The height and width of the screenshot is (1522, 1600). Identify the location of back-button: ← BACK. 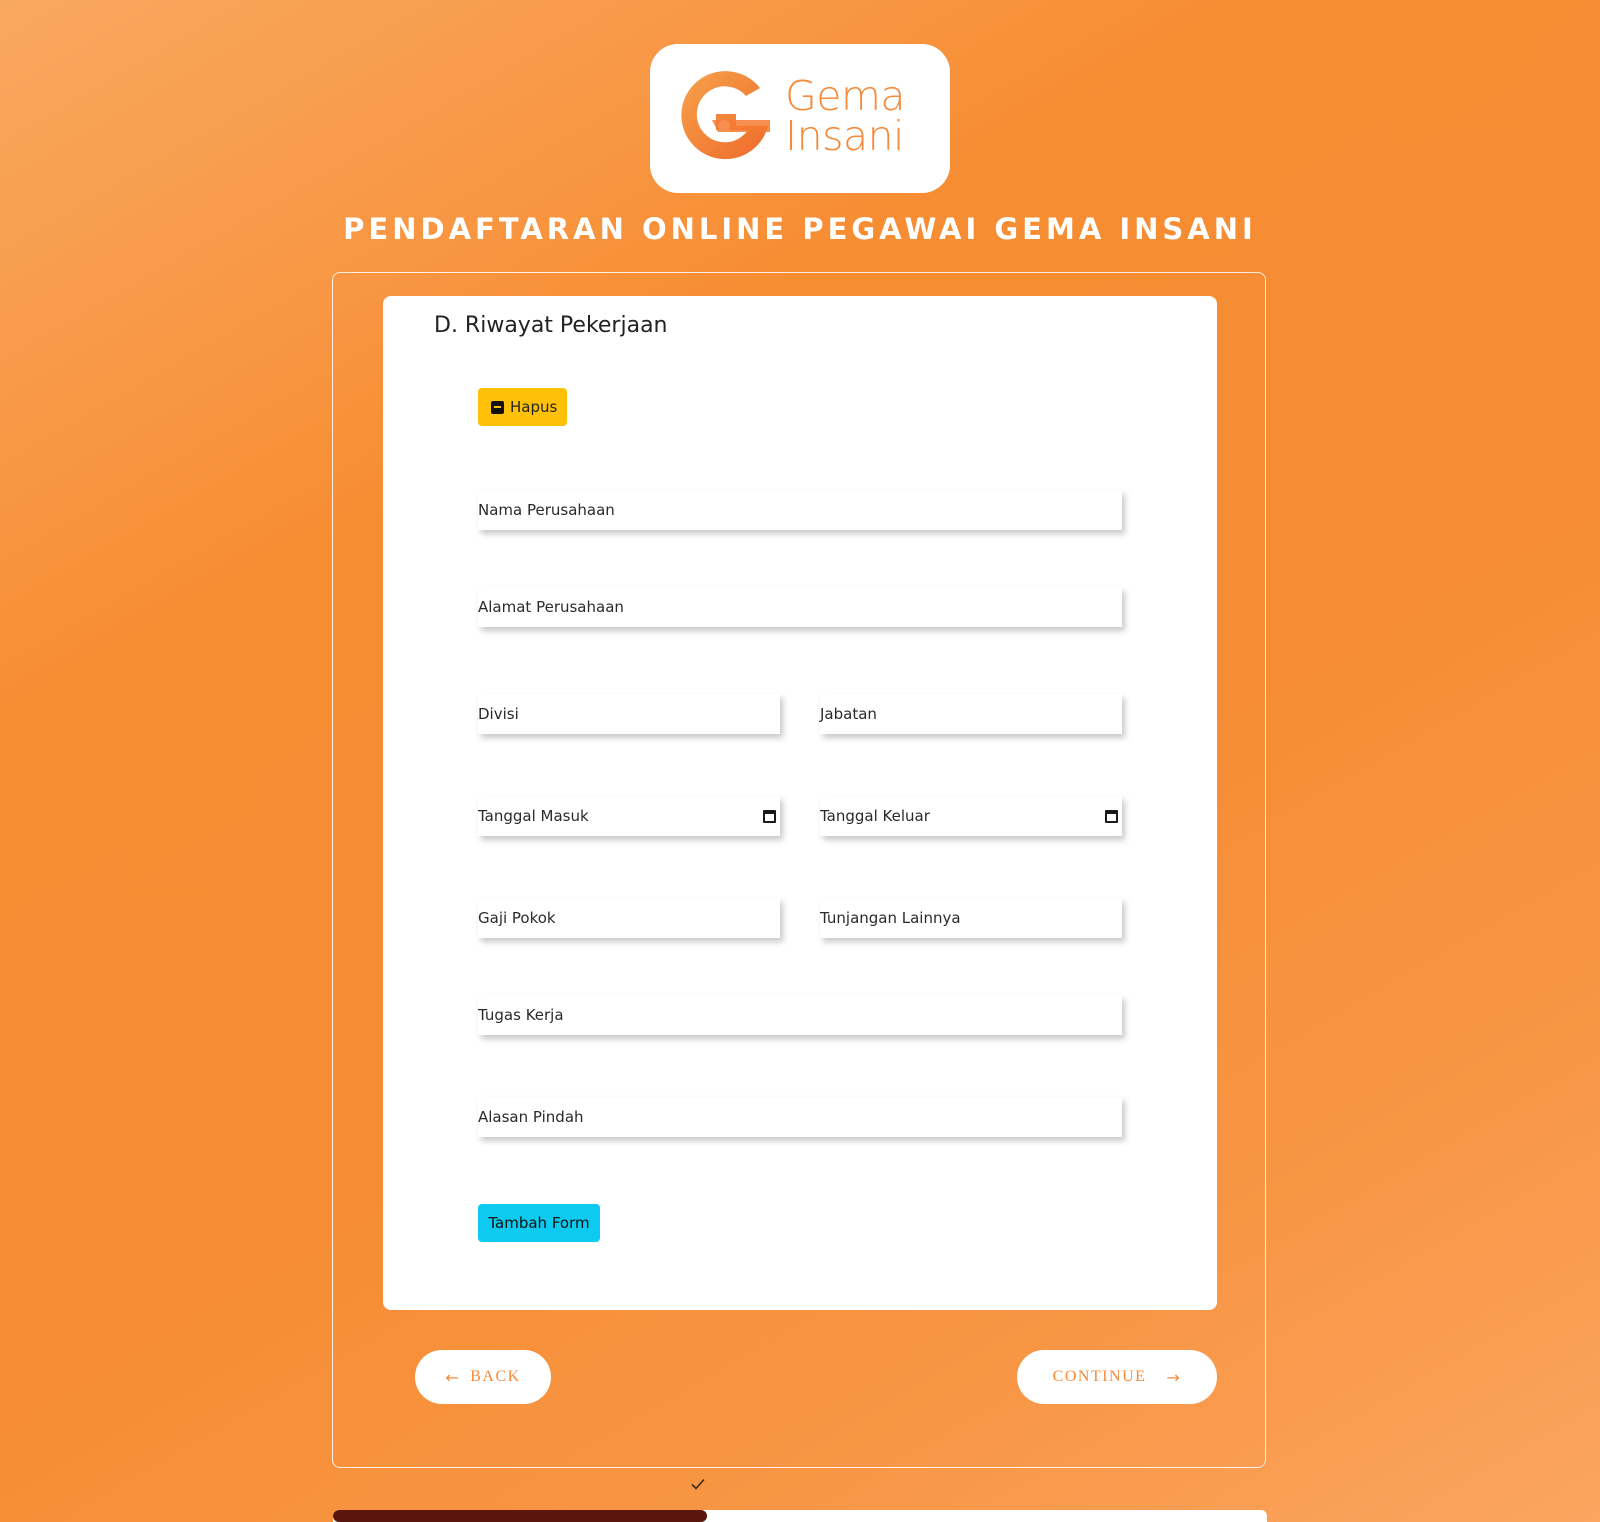
(483, 1377).